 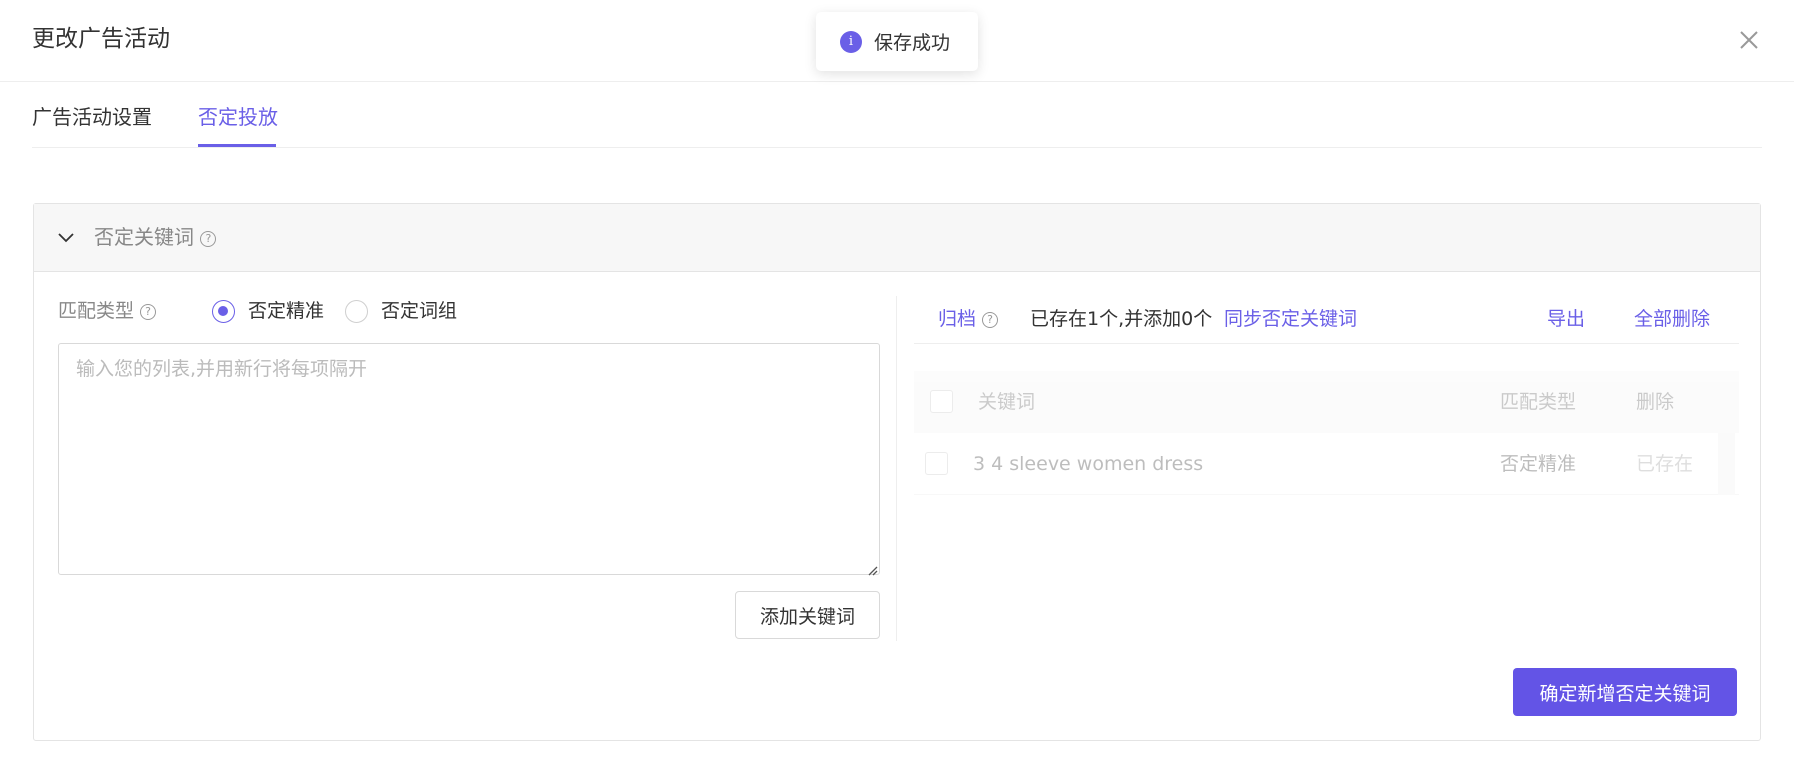 I want to click on tab-campaign-settings: 广告活动设置, so click(x=92, y=117).